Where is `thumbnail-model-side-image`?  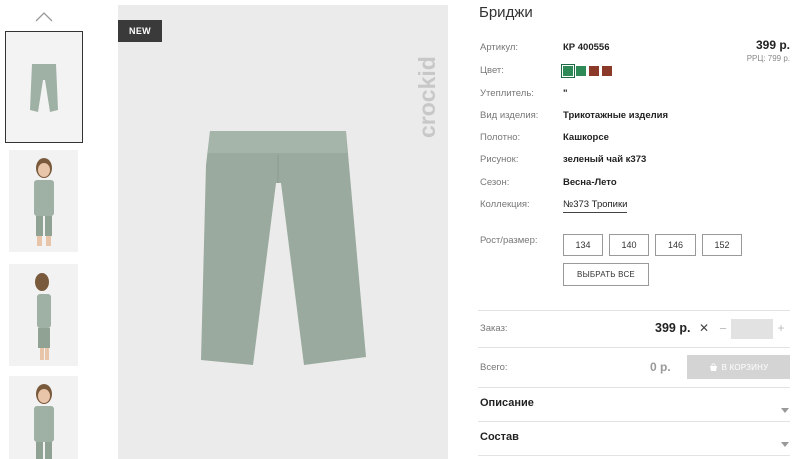
thumbnail-model-side-image is located at coordinates (43, 315).